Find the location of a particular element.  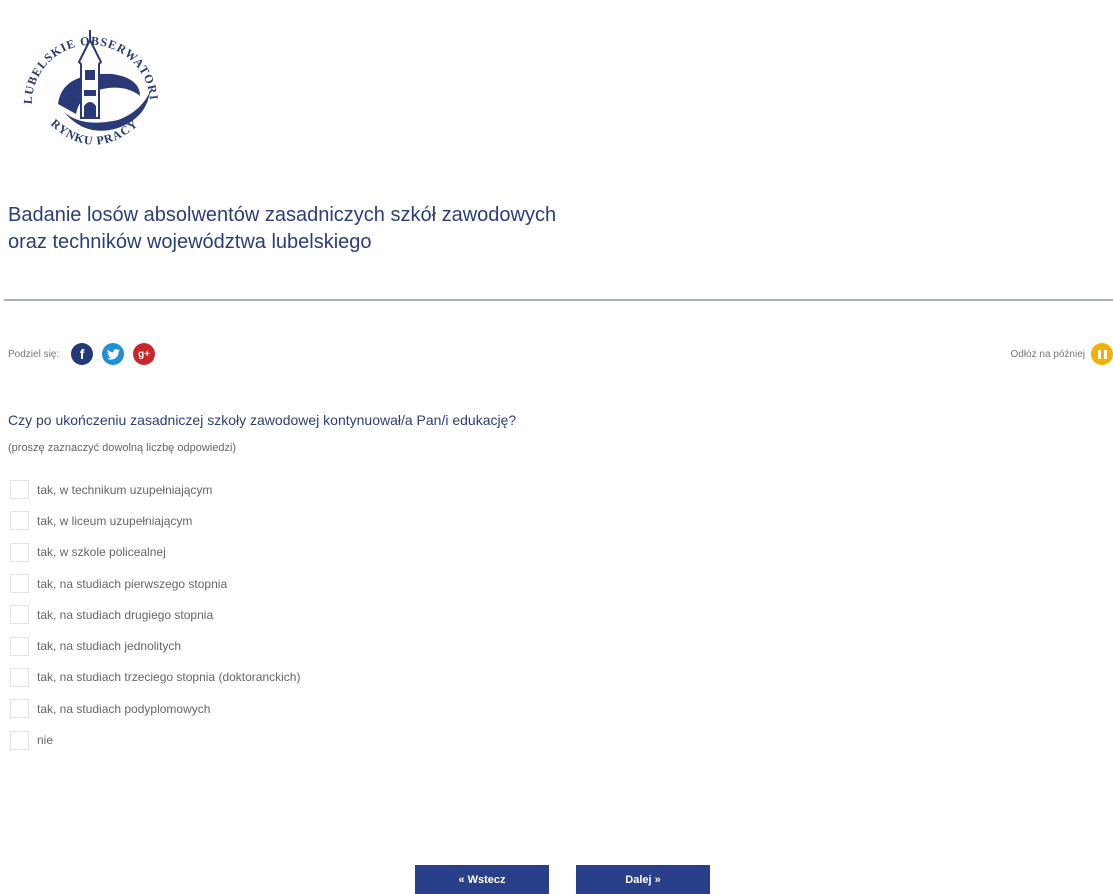

answer-option: nie is located at coordinates (155, 739).